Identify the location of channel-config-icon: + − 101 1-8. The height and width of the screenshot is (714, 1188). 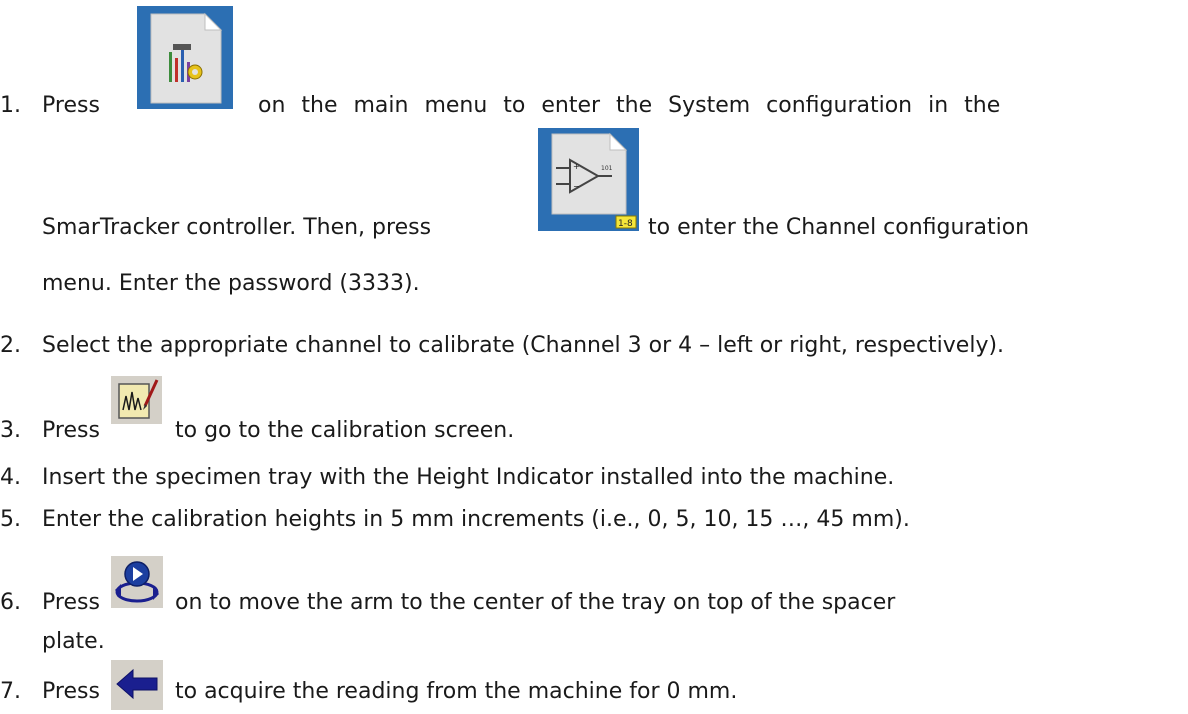
(588, 179).